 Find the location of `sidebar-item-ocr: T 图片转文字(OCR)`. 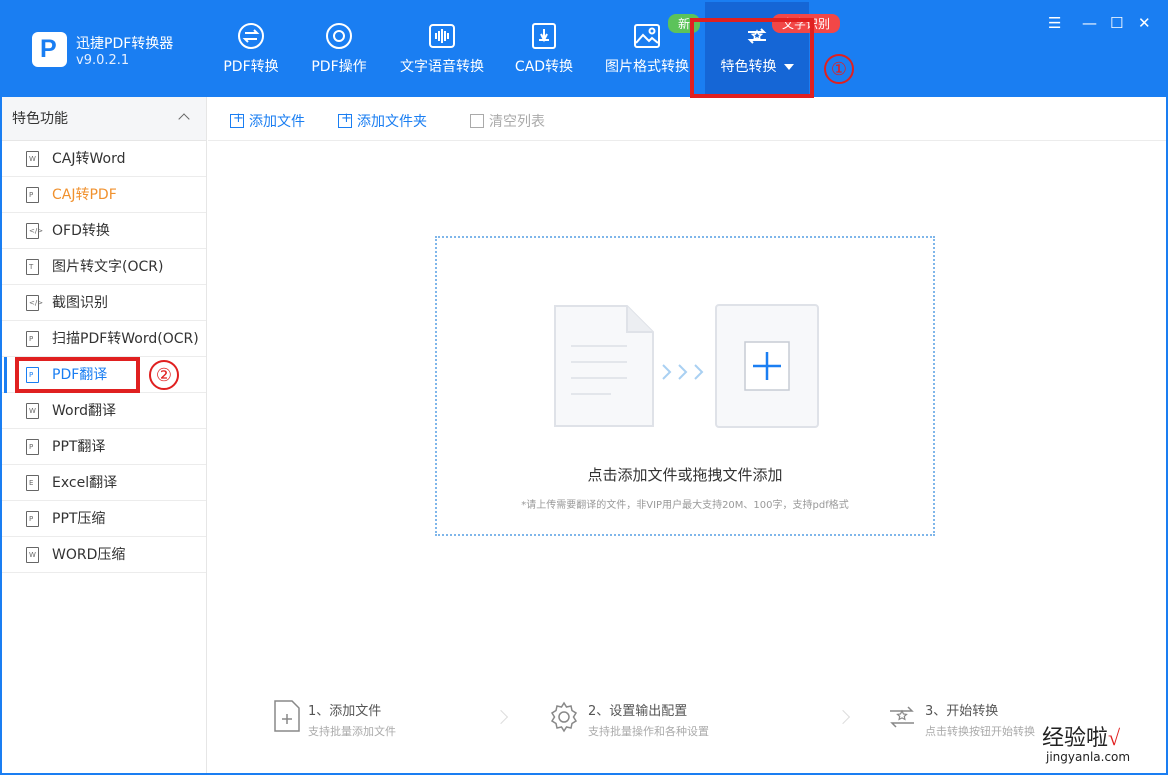

sidebar-item-ocr: T 图片转文字(OCR) is located at coordinates (104, 267).